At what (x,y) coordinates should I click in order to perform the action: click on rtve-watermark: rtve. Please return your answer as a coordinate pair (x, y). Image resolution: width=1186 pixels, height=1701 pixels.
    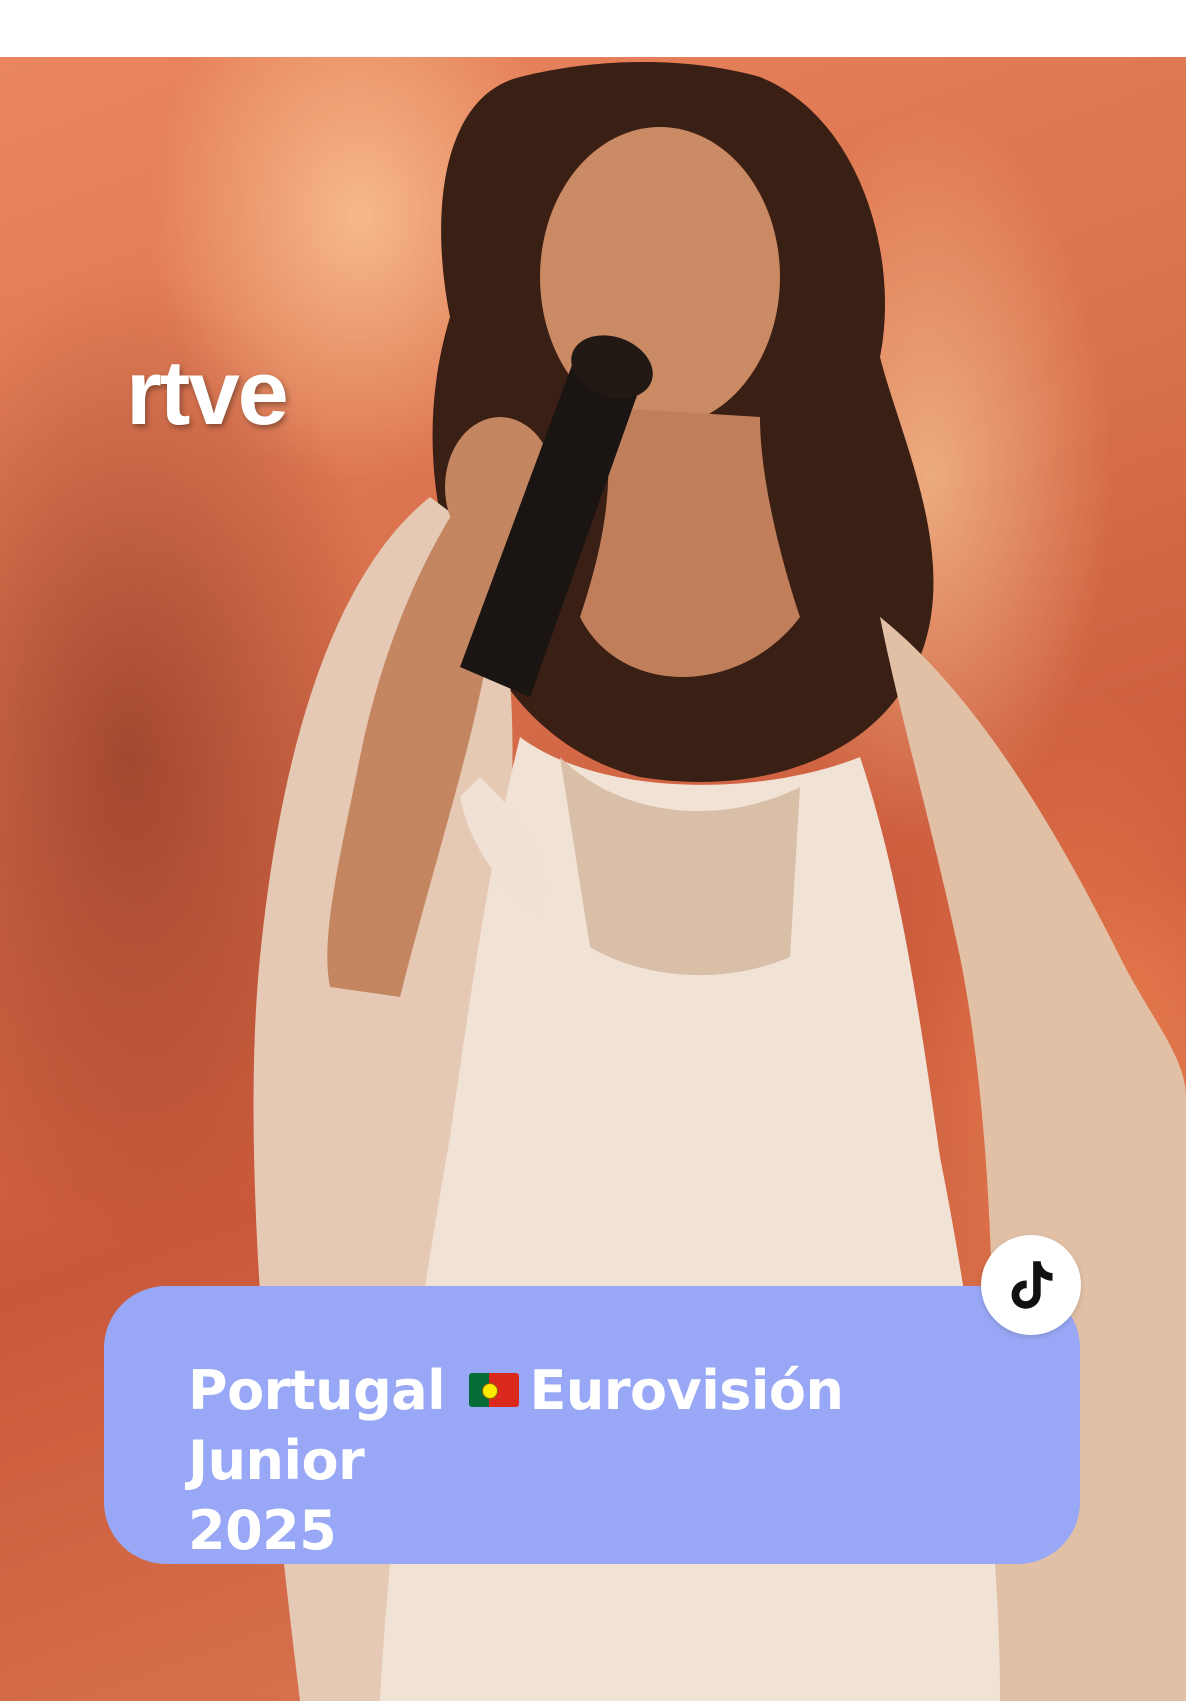
    Looking at the image, I should click on (207, 393).